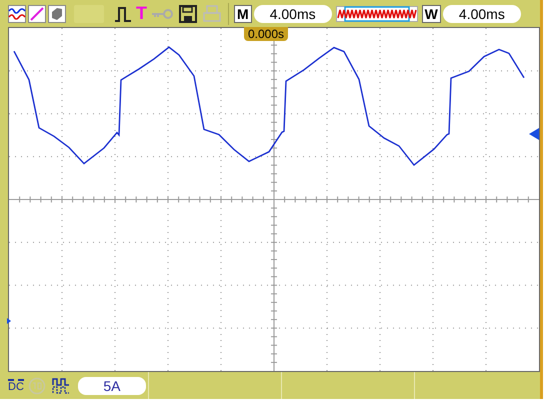 This screenshot has width=550, height=409. What do you see at coordinates (123, 13) in the screenshot?
I see `pulse-icon` at bounding box center [123, 13].